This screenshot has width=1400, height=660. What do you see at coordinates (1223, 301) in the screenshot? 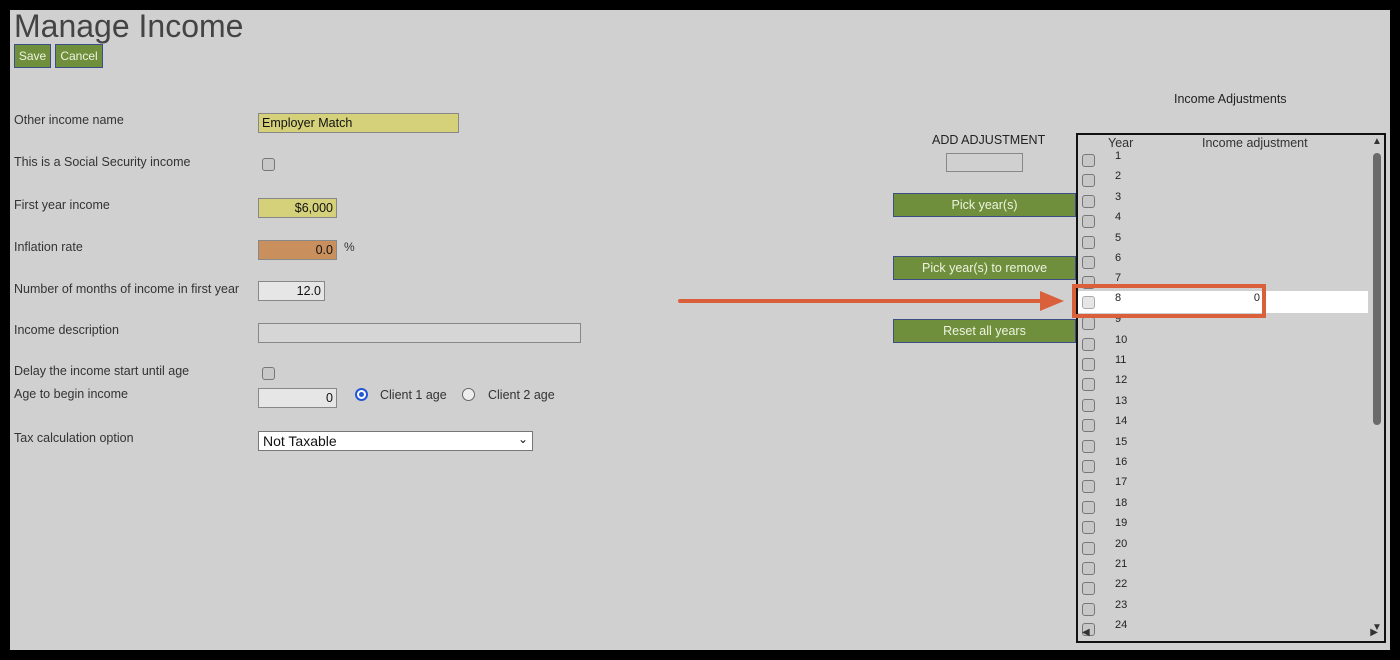
I see `table-row: 80` at bounding box center [1223, 301].